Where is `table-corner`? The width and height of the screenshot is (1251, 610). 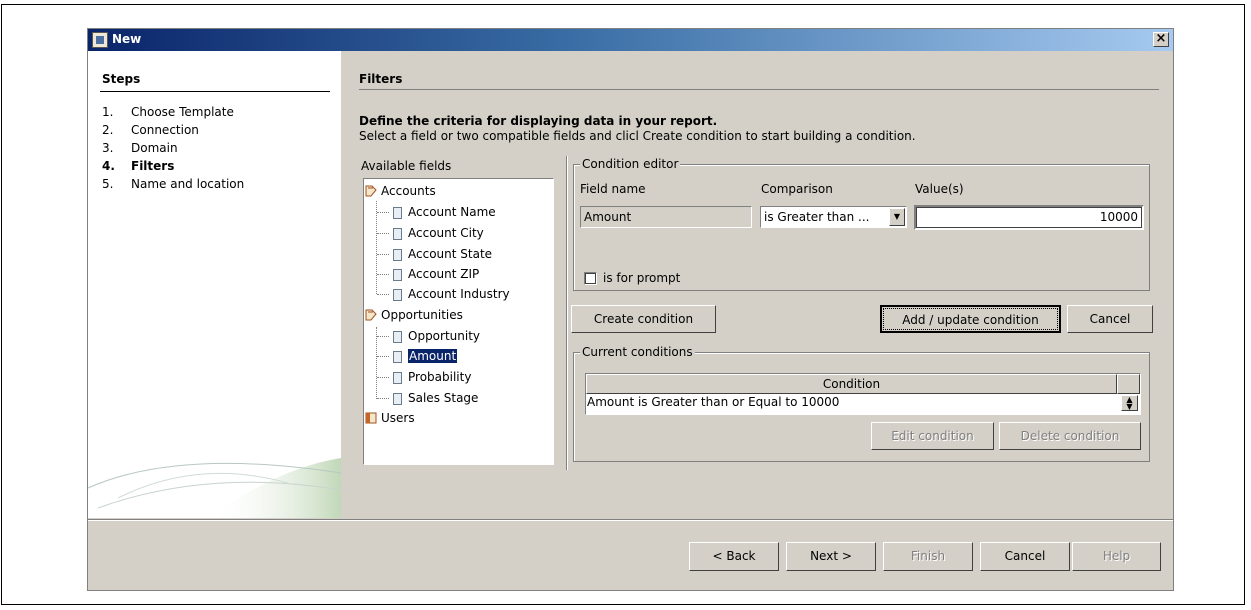
table-corner is located at coordinates (1128, 384).